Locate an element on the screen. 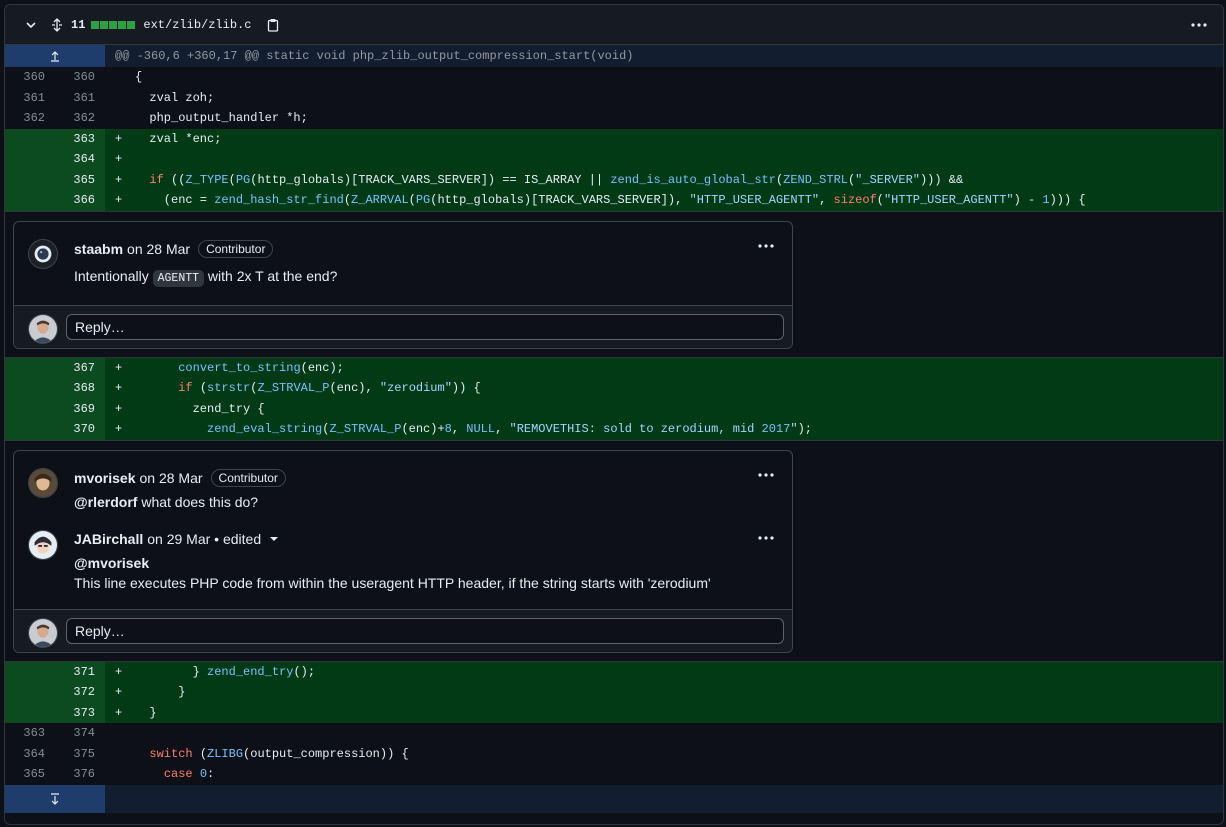  new-line-number: 372 is located at coordinates (80, 692).